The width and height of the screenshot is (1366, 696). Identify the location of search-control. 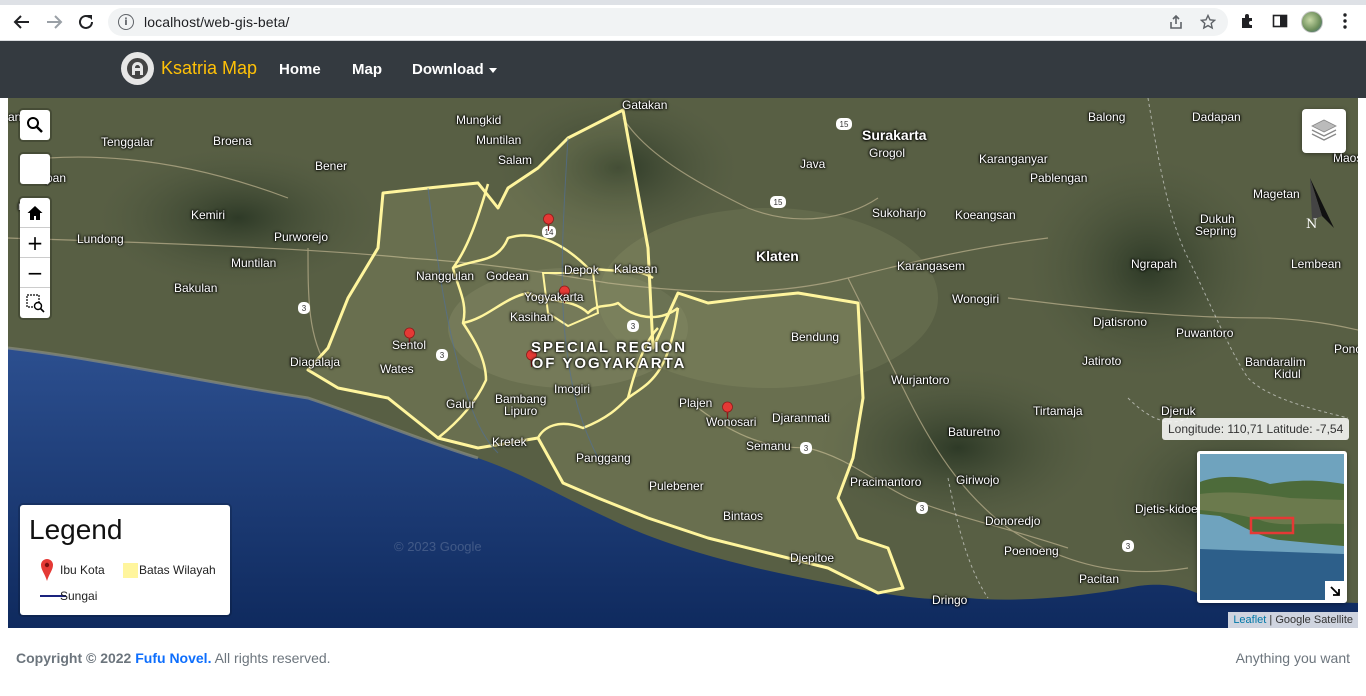
(35, 125).